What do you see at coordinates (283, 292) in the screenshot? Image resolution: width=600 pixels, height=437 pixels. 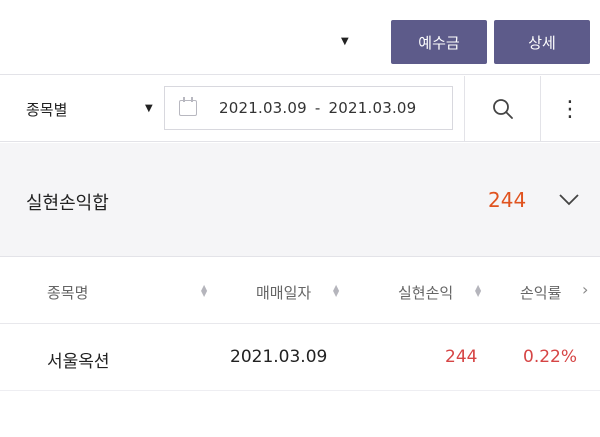 I see `column-header-date: 매매일자` at bounding box center [283, 292].